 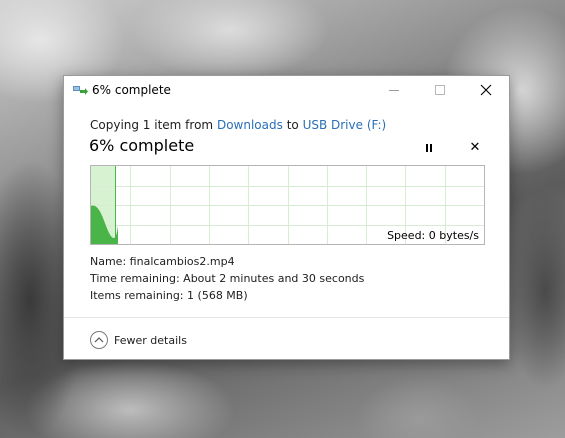 I want to click on window-title: 6% complete, so click(x=131, y=90).